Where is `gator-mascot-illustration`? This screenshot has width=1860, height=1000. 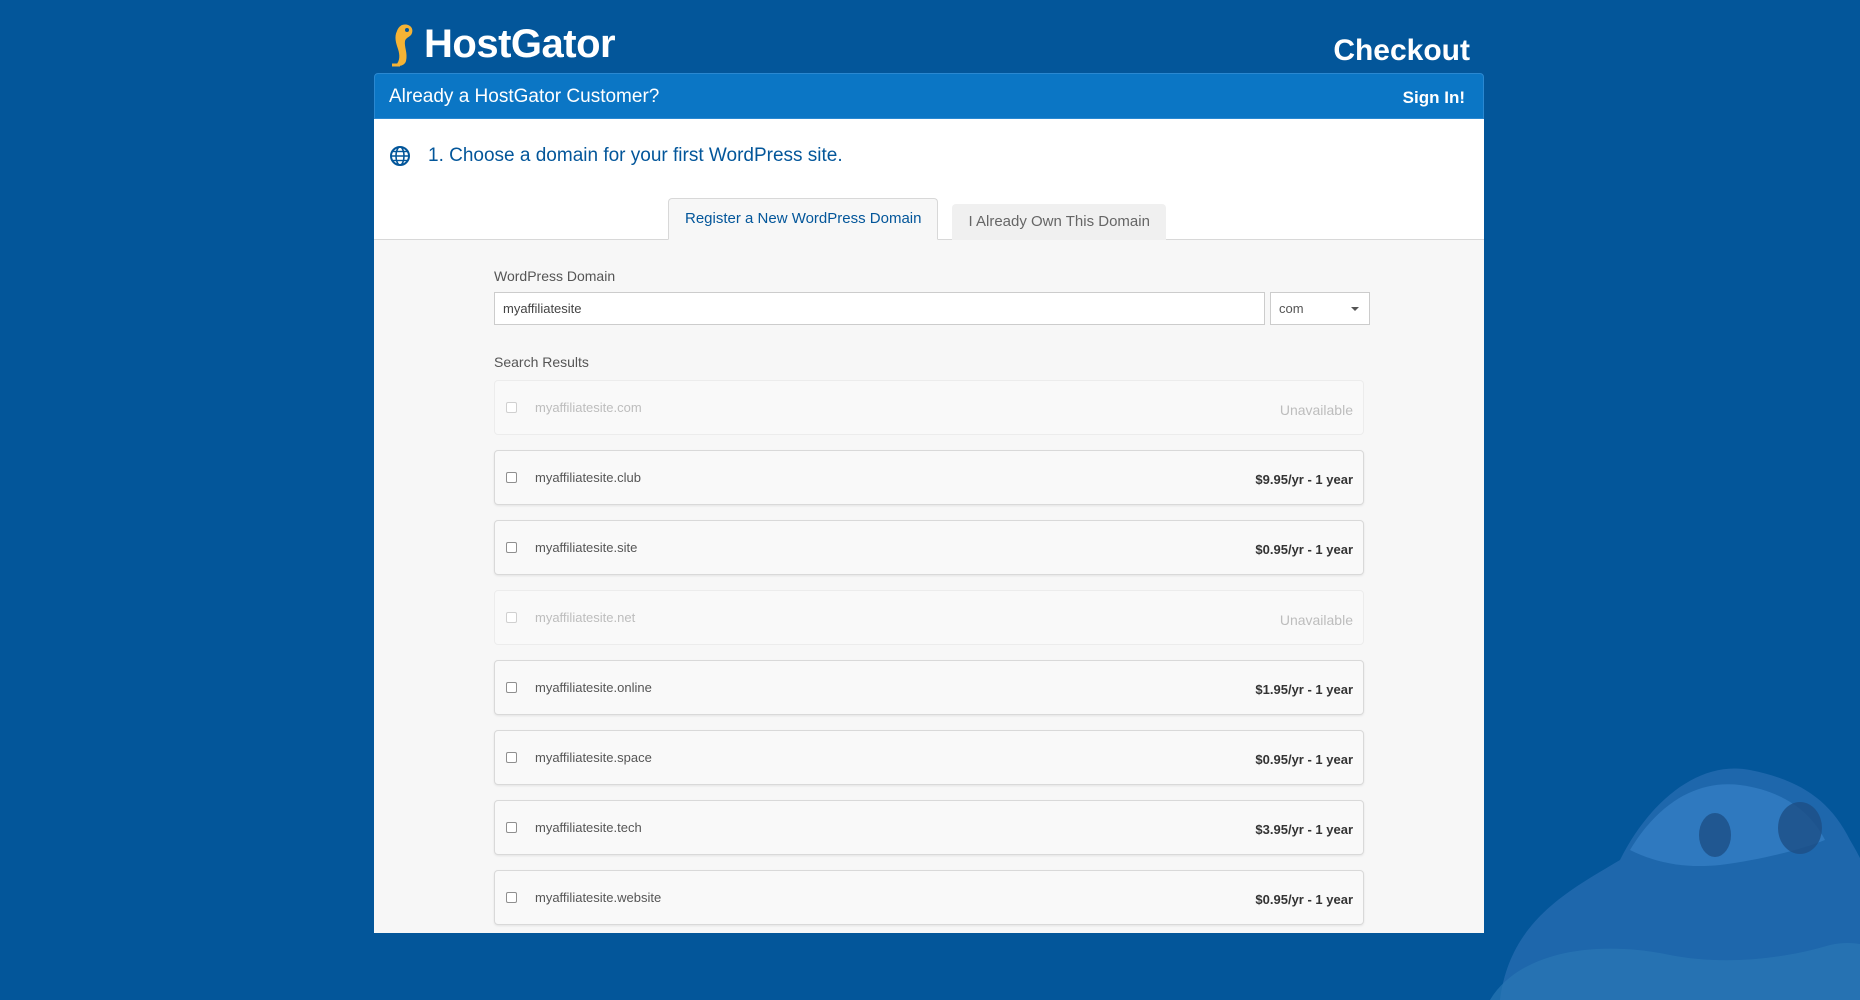
gator-mascot-illustration is located at coordinates (1675, 884).